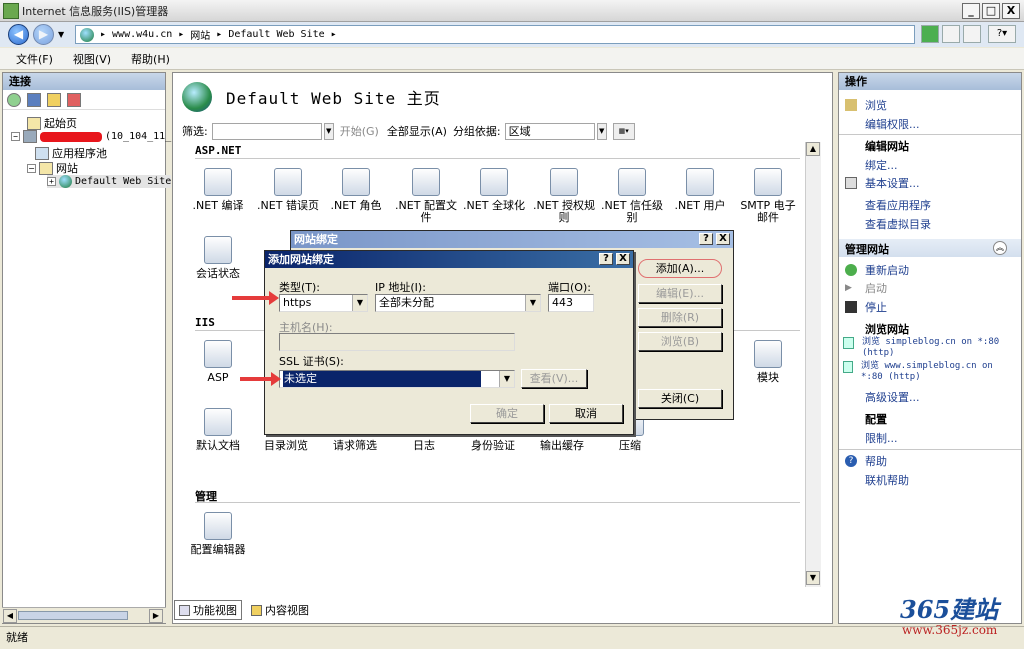  Describe the element at coordinates (768, 196) in the screenshot. I see `feature-smtp-email: SMTP 电子邮件` at that location.